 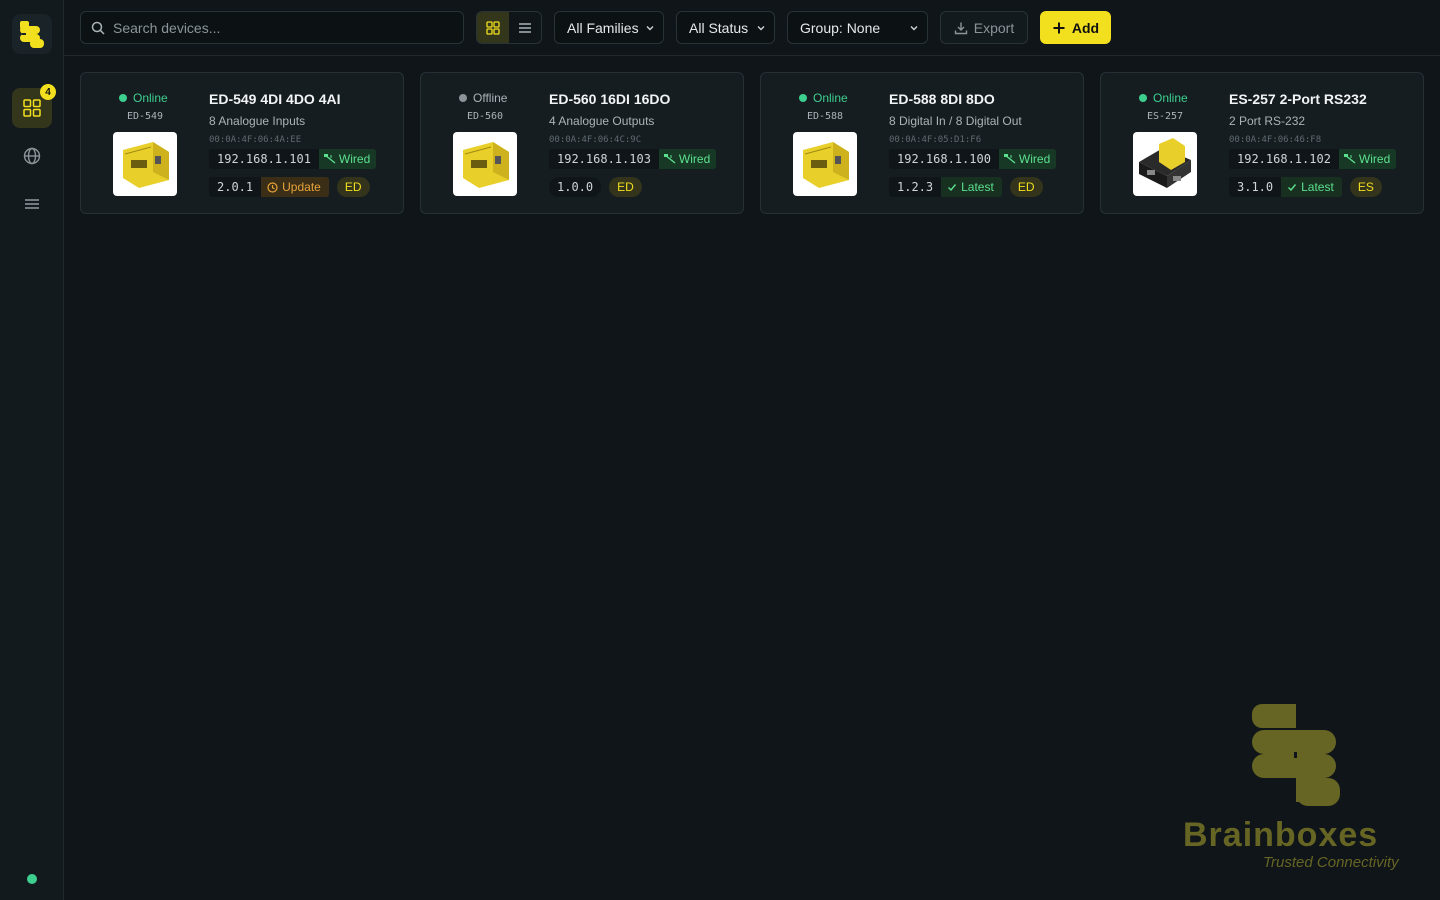 I want to click on ip-row: 192.168.1.102 Wired, so click(x=1313, y=159).